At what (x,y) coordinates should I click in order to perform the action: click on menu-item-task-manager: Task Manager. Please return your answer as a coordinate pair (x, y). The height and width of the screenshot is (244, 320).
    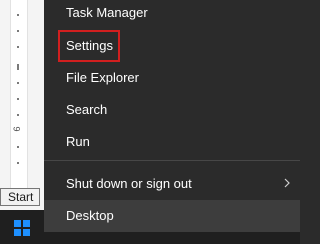
    Looking at the image, I should click on (172, 14).